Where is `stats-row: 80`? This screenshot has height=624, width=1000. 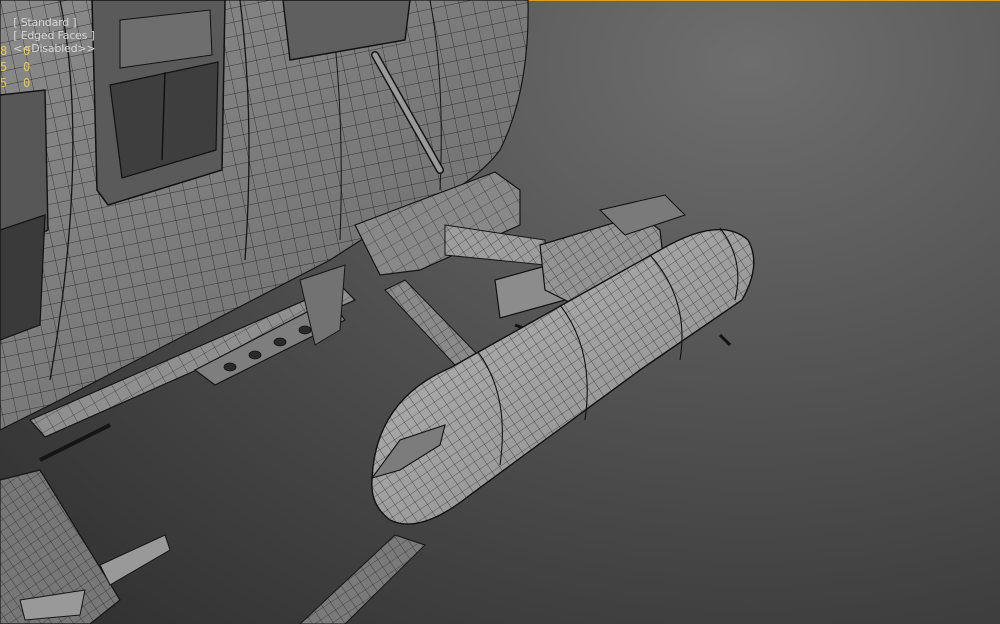
stats-row: 80 is located at coordinates (15, 51).